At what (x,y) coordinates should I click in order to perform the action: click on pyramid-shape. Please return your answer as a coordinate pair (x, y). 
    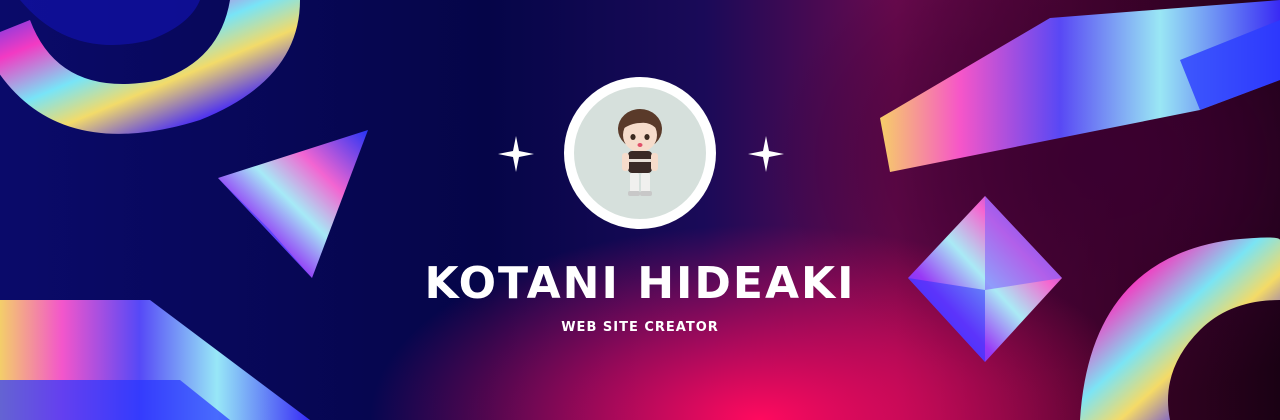
    Looking at the image, I should click on (293, 204).